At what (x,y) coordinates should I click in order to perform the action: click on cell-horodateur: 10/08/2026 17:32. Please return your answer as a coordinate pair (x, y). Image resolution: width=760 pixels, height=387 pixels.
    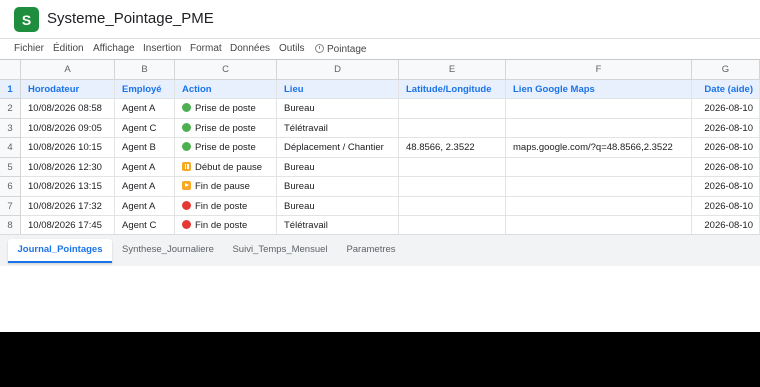
    Looking at the image, I should click on (68, 206).